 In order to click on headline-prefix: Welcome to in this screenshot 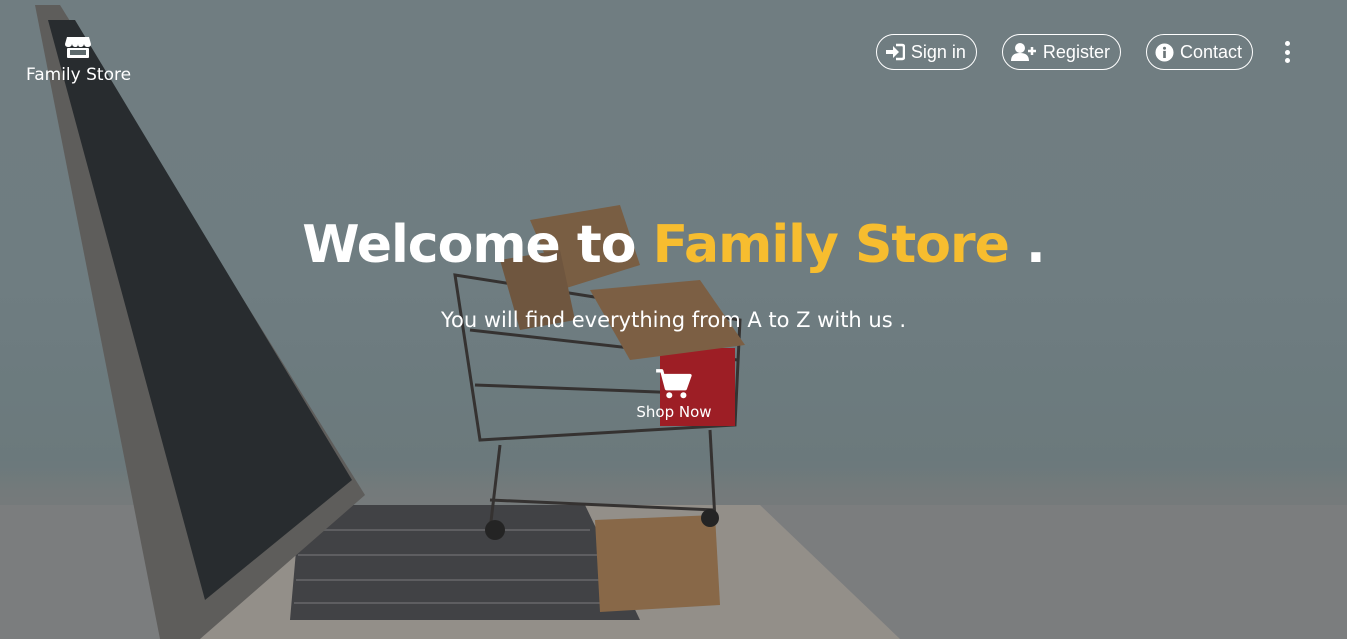, I will do `click(469, 245)`.